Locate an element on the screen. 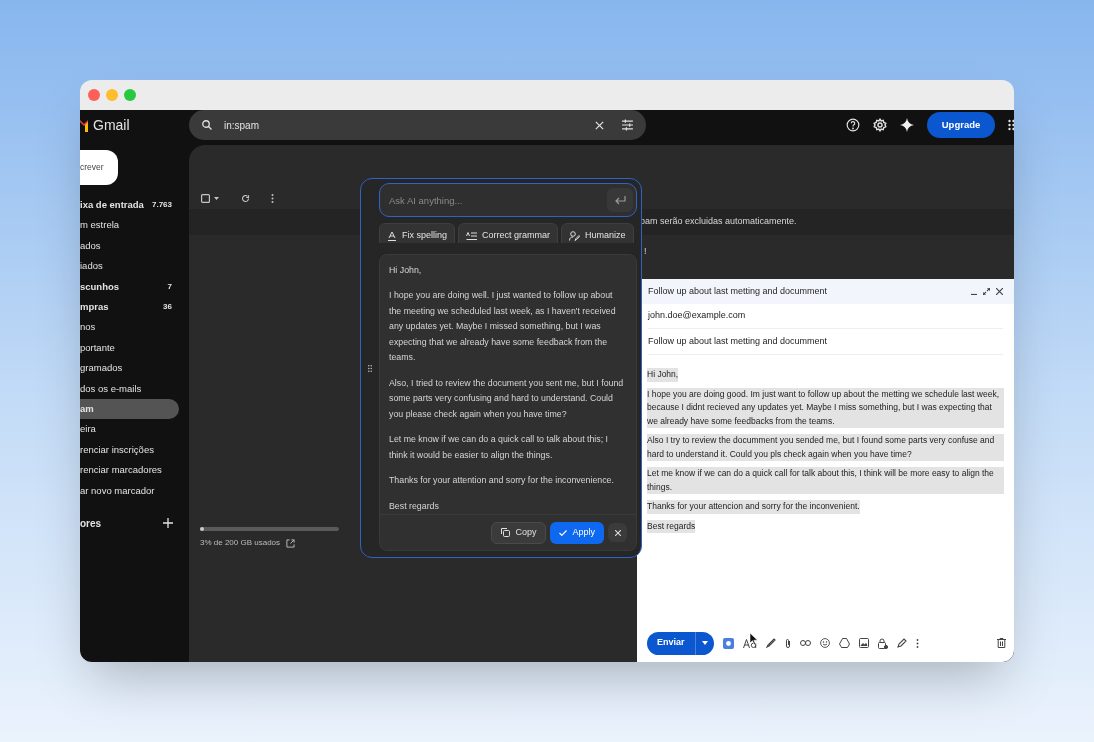  ai-result-paragraph: Best regards is located at coordinates (414, 506).